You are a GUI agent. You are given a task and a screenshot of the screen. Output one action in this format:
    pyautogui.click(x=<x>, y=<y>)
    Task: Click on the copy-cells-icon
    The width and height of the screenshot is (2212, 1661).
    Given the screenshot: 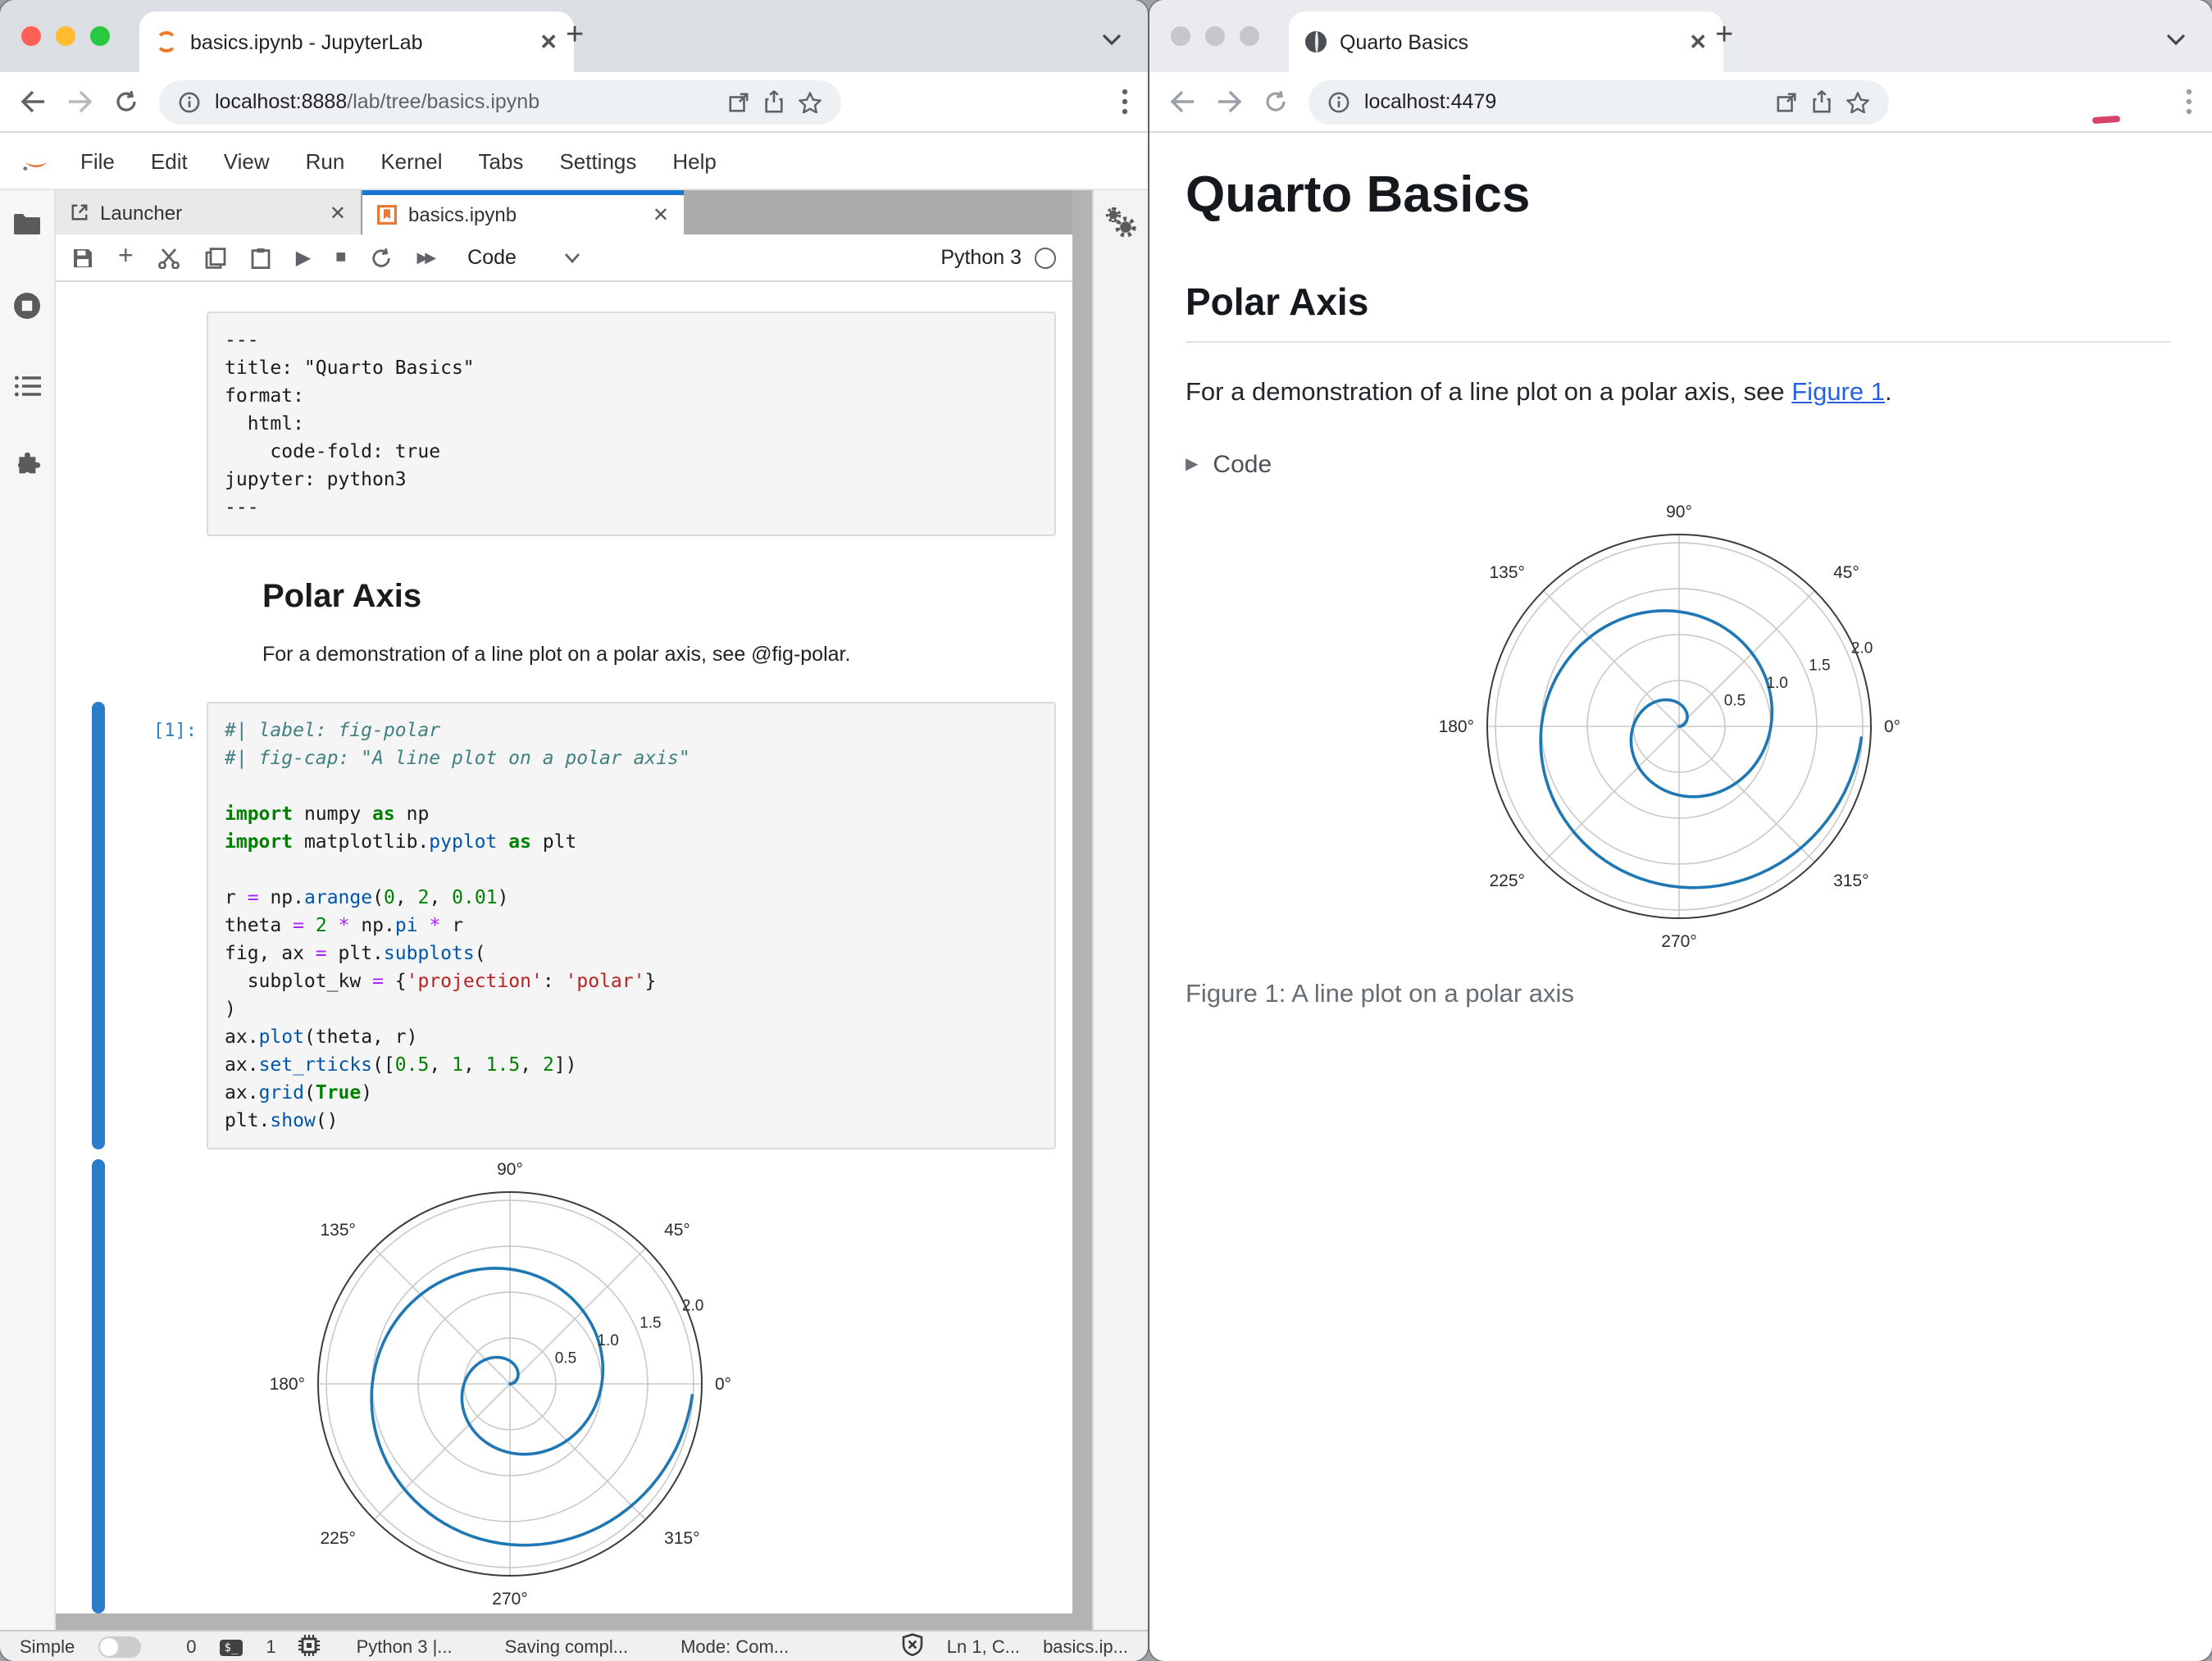 What is the action you would take?
    pyautogui.click(x=216, y=257)
    